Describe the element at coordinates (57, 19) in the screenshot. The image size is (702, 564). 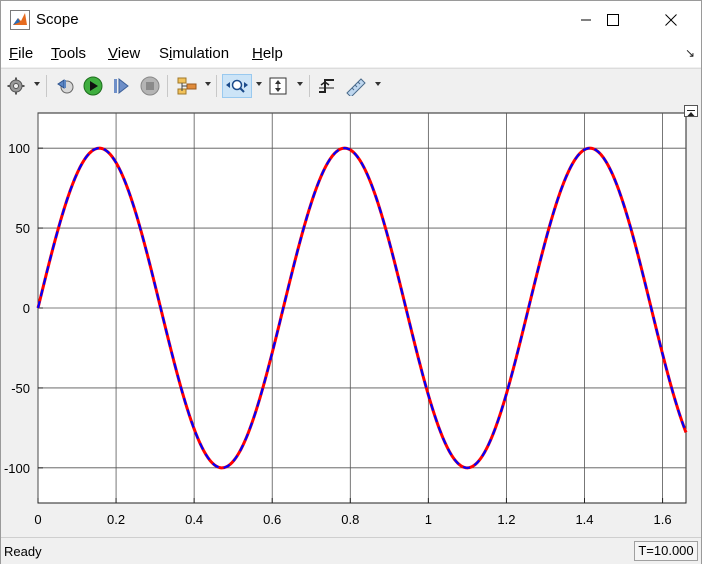
I see `window-title: Scope` at that location.